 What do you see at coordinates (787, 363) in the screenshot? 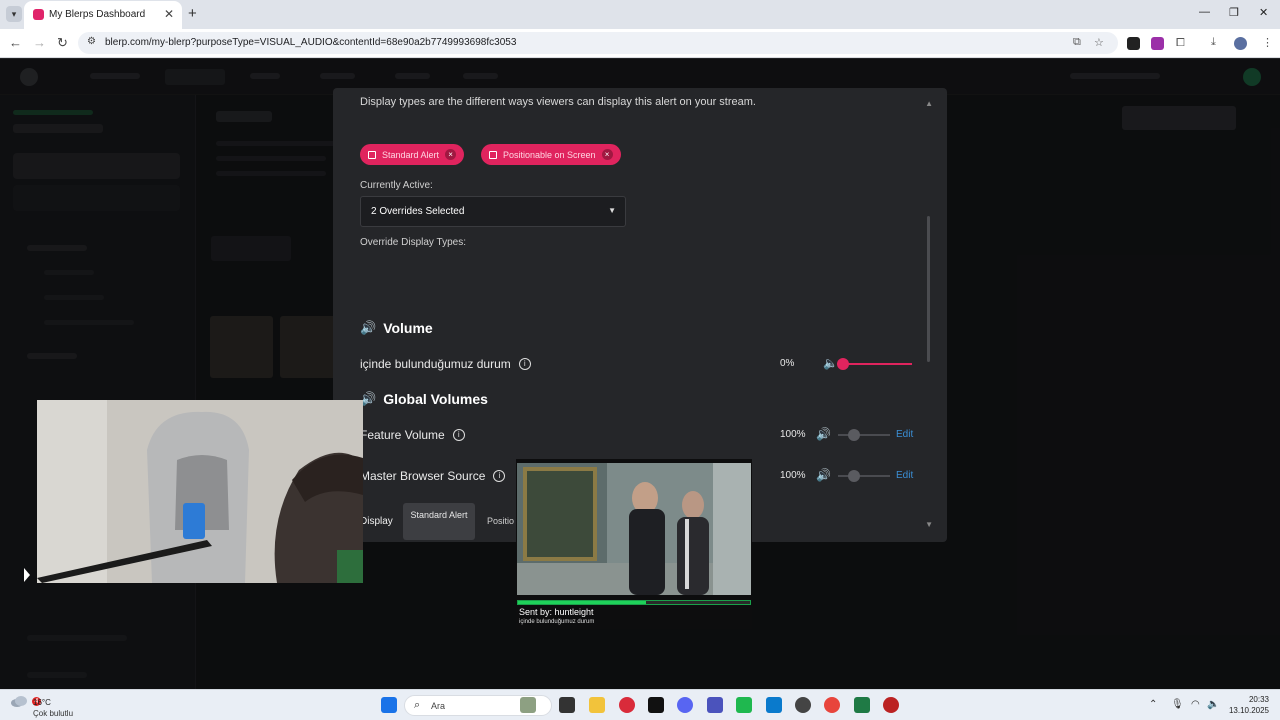
I see `sound-volume-percent: 0%` at bounding box center [787, 363].